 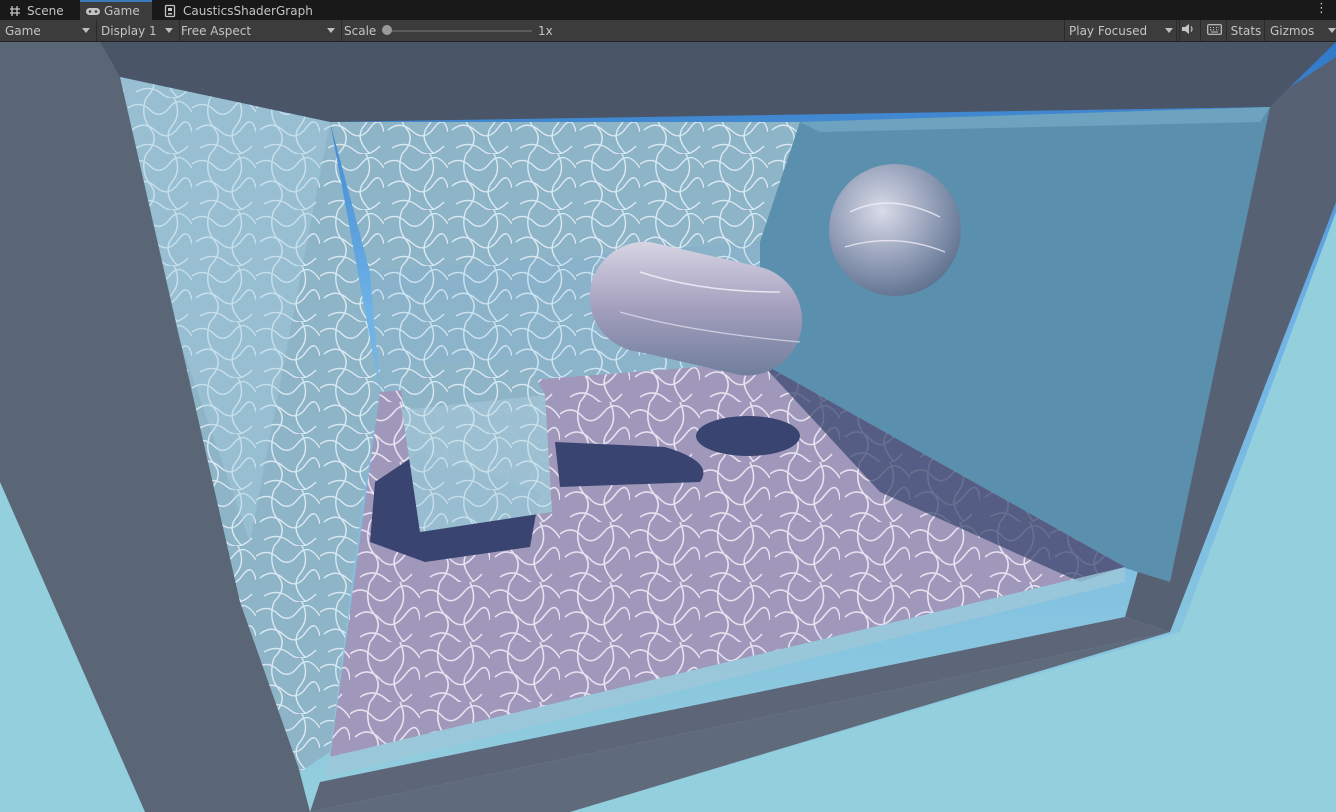 I want to click on tab-game: Game, so click(x=116, y=10).